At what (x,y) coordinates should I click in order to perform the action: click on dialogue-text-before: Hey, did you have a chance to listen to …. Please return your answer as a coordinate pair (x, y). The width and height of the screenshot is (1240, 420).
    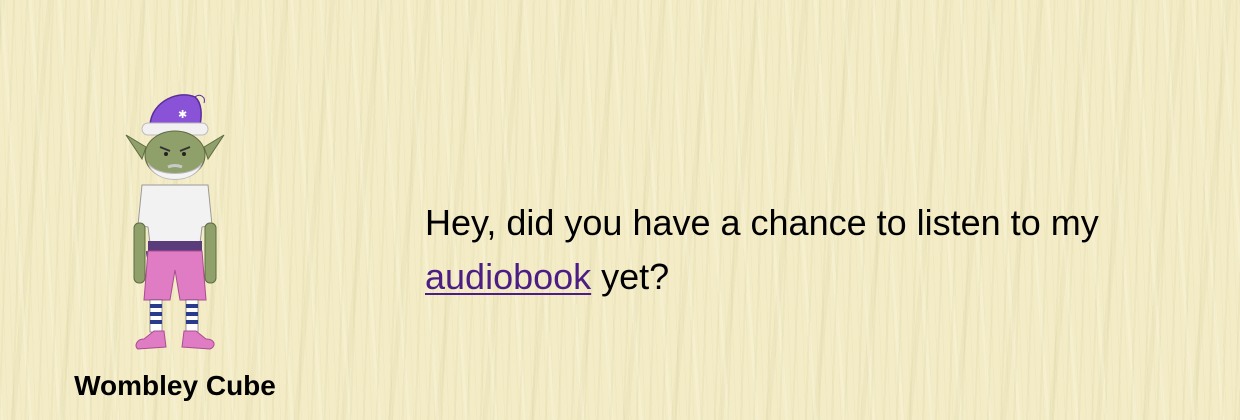
    Looking at the image, I should click on (762, 222).